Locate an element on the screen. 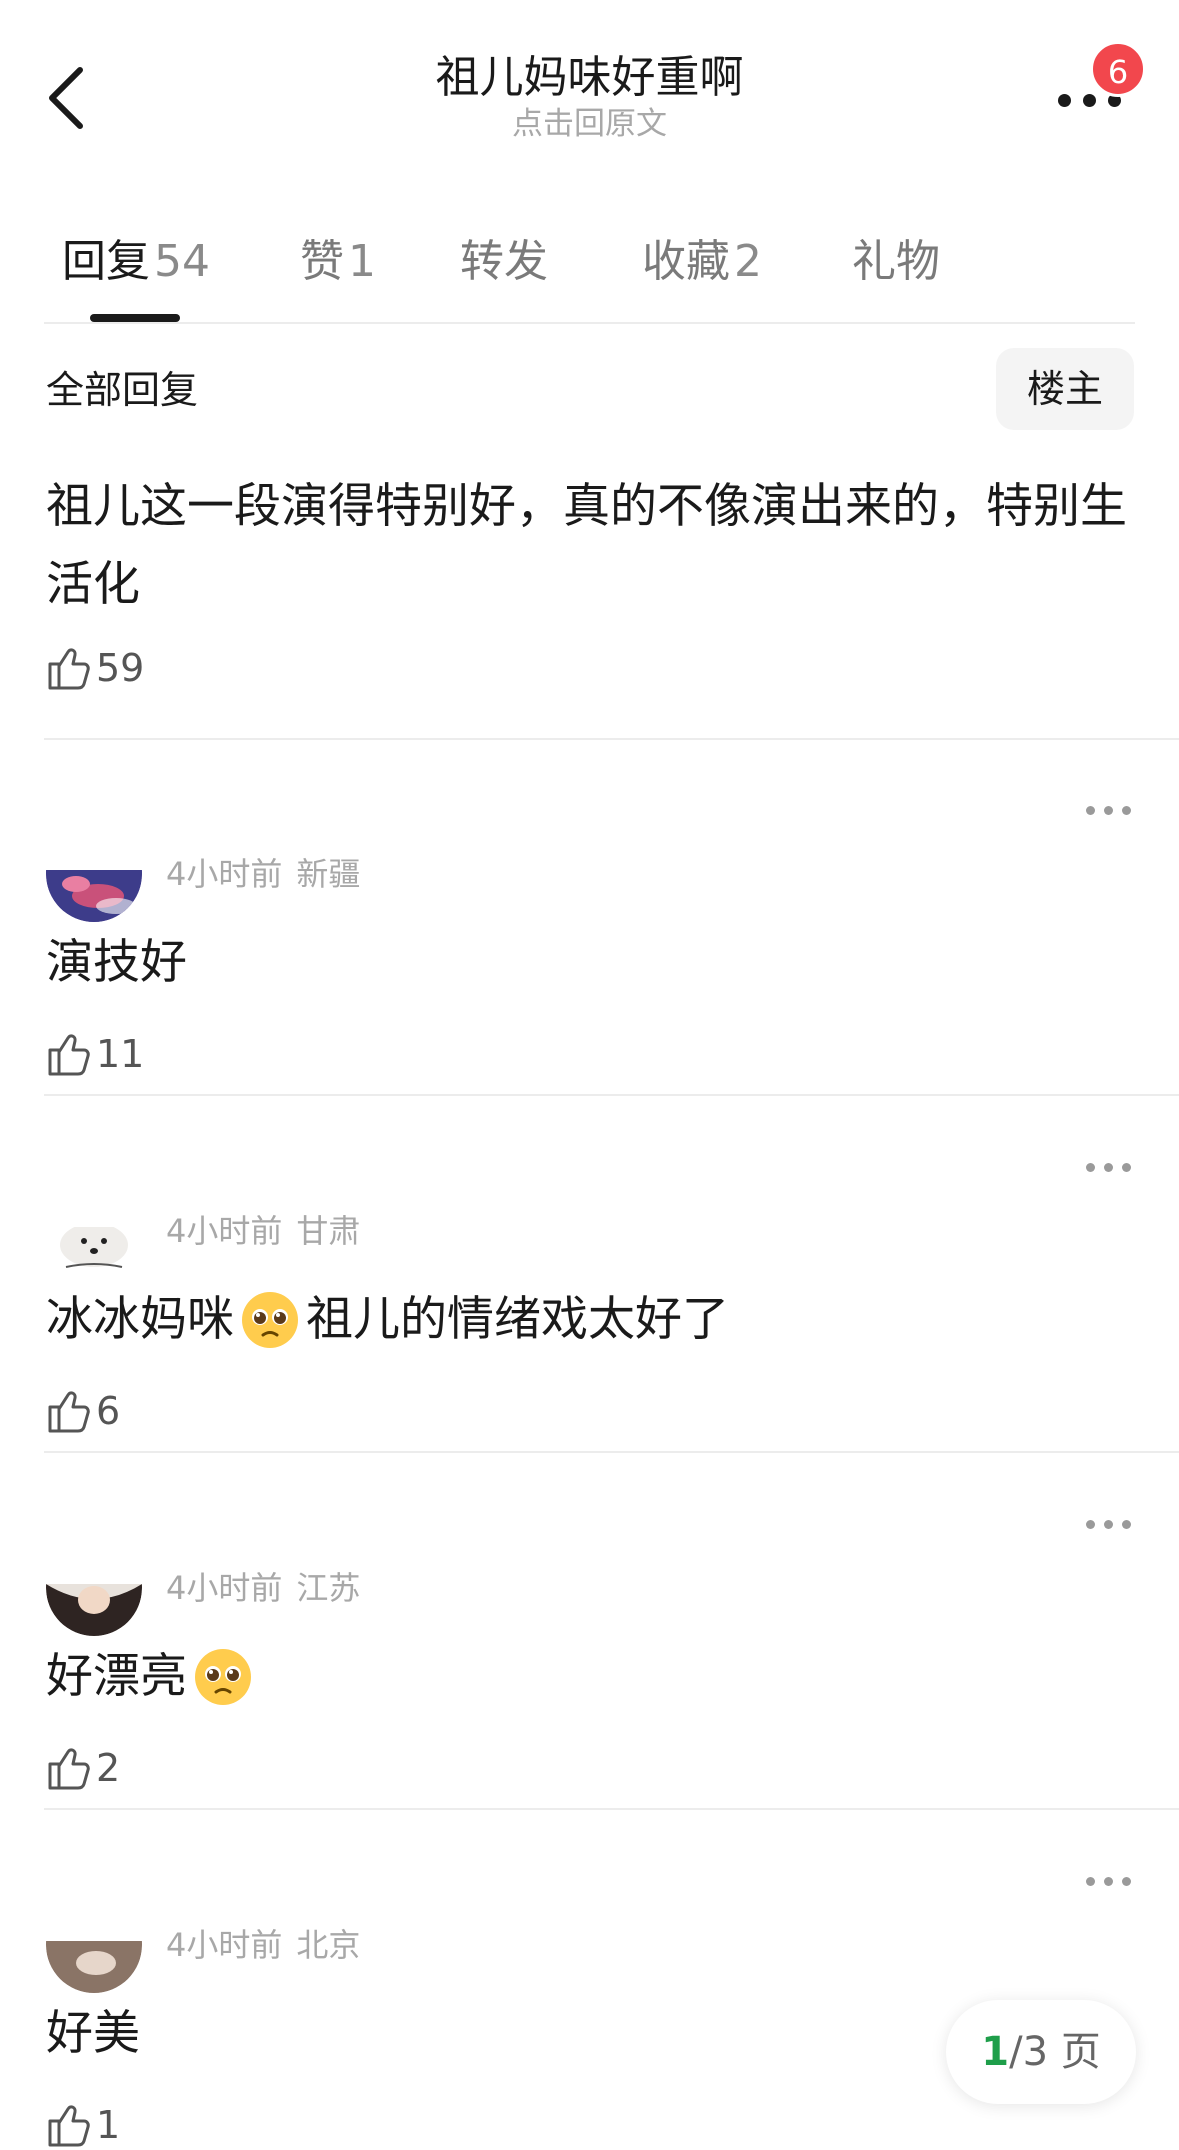 The width and height of the screenshot is (1179, 2150). op-only-button: 楼主 is located at coordinates (1065, 389).